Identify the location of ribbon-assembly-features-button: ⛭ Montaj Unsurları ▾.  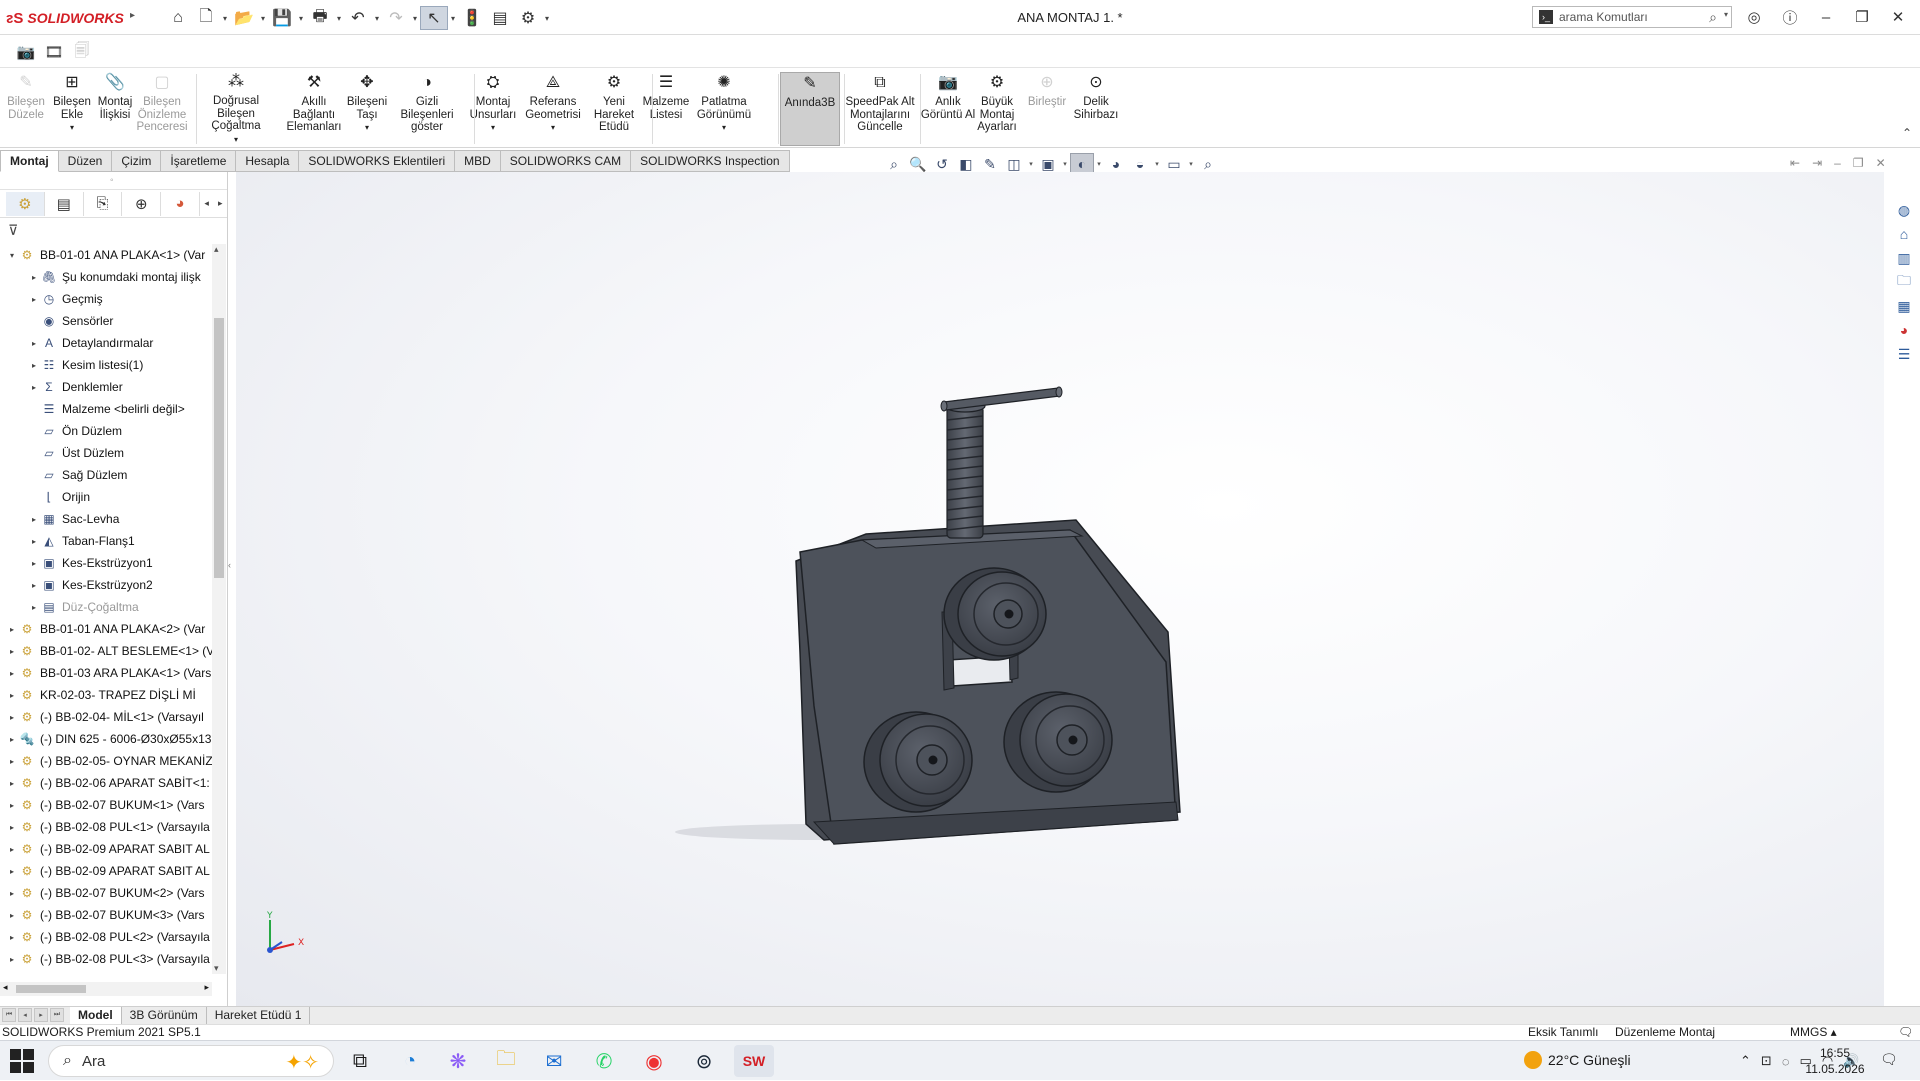
(493, 109).